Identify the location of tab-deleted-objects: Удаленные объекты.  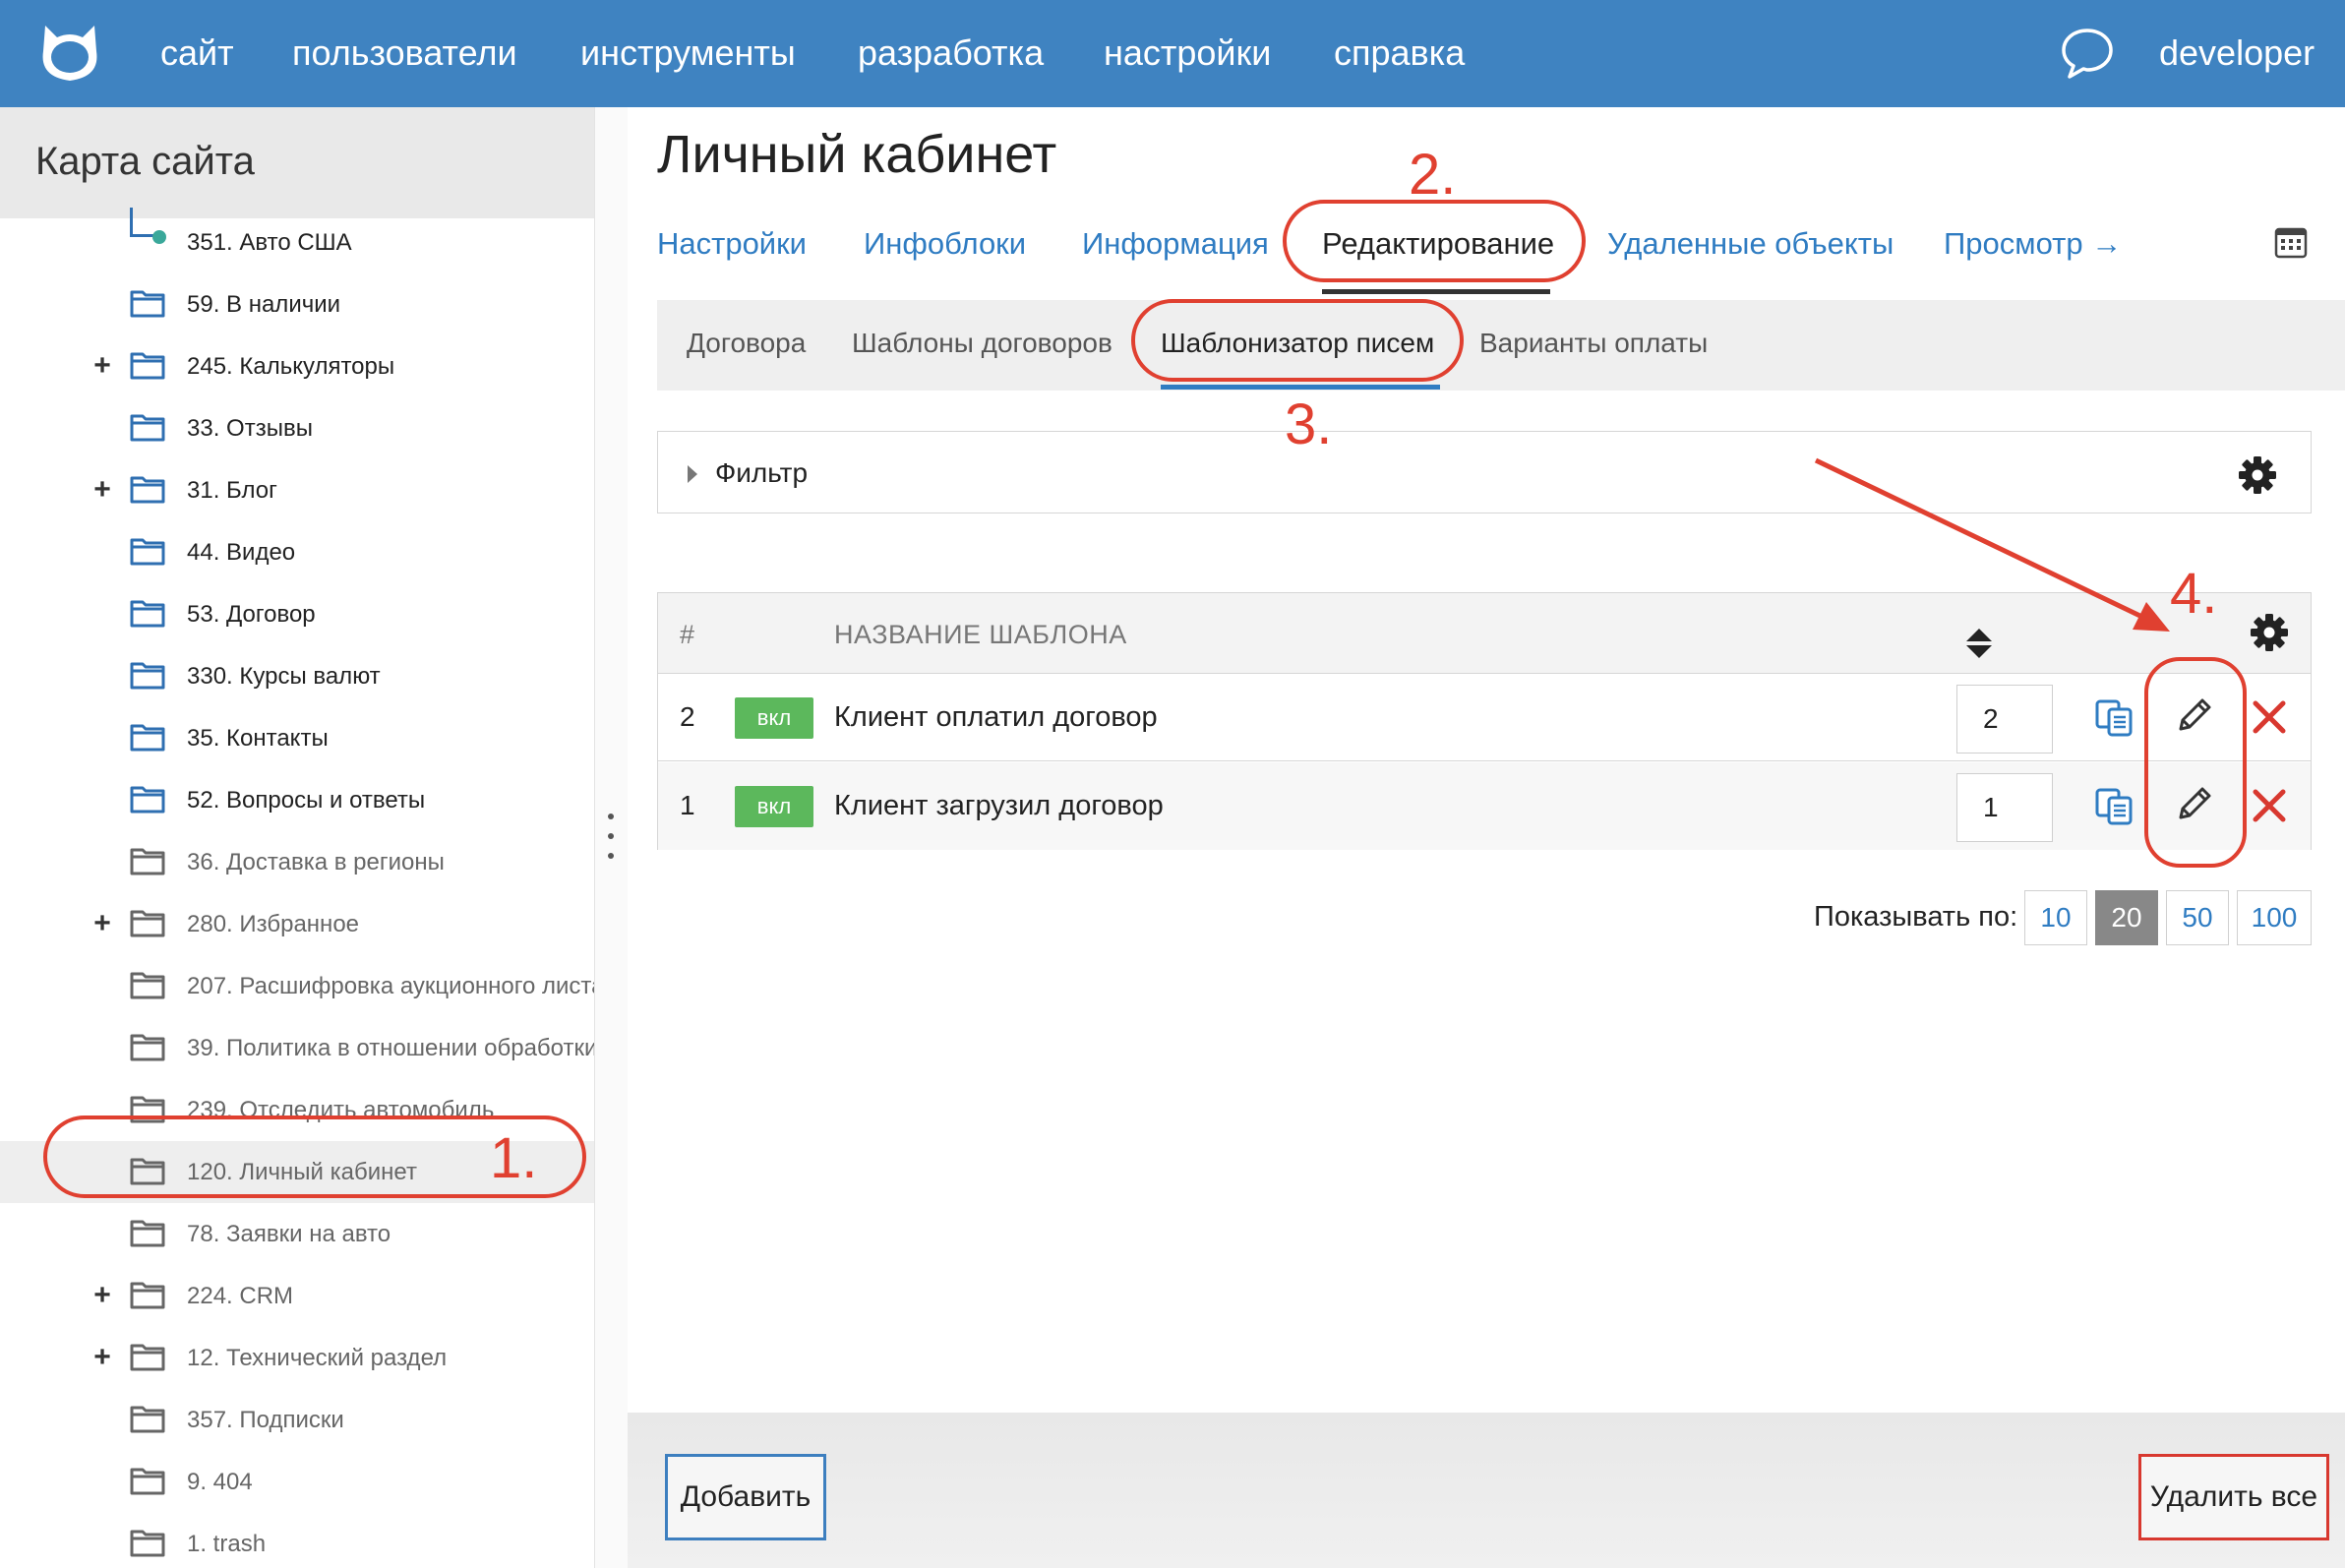
(1750, 244).